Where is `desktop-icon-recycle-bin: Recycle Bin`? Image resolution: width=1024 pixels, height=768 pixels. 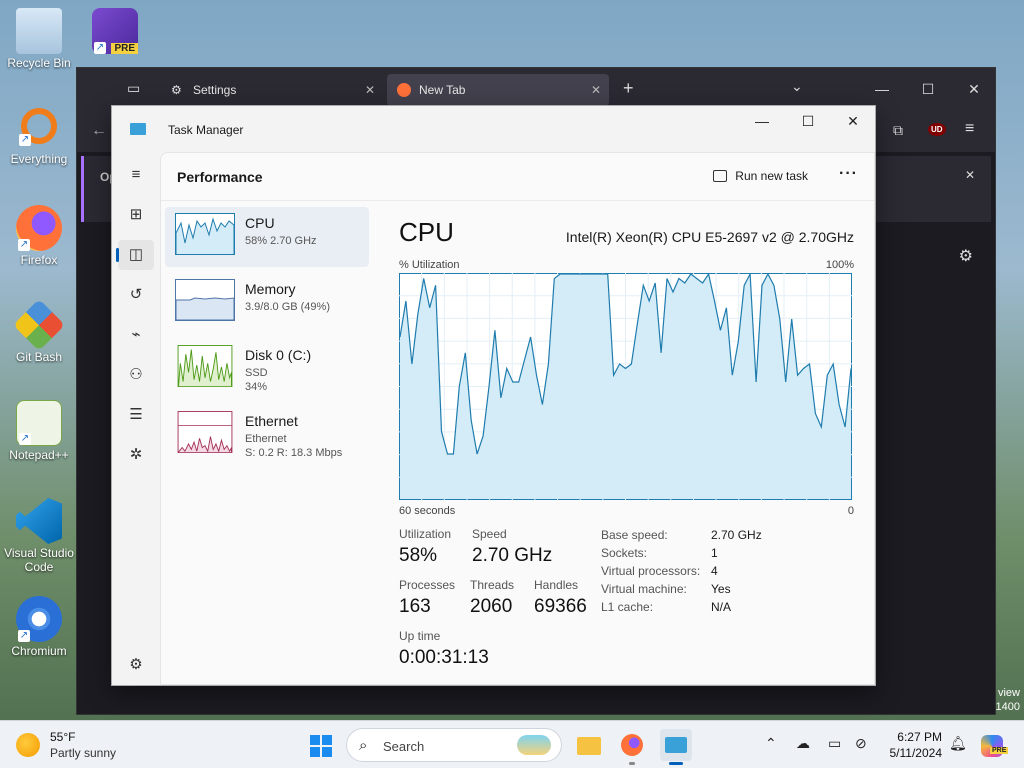
desktop-icon-recycle-bin: Recycle Bin is located at coordinates (39, 39).